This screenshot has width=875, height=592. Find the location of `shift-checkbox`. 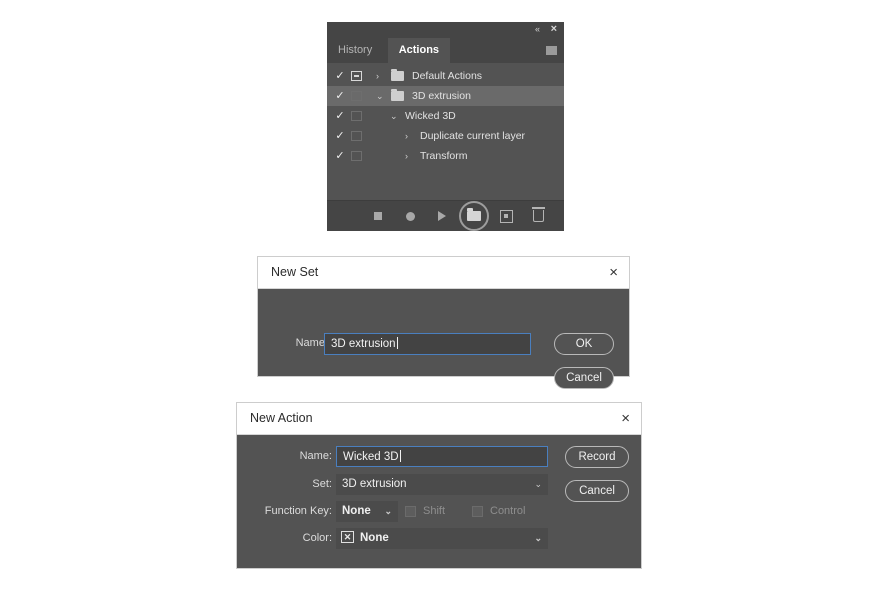

shift-checkbox is located at coordinates (410, 511).